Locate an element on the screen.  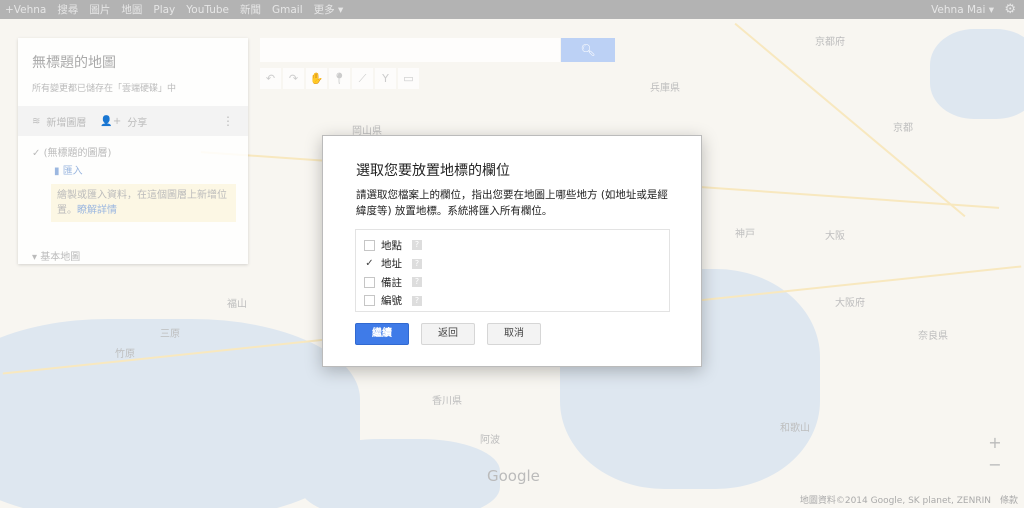
chevron-down-icon: ▾ is located at coordinates (36, 257).